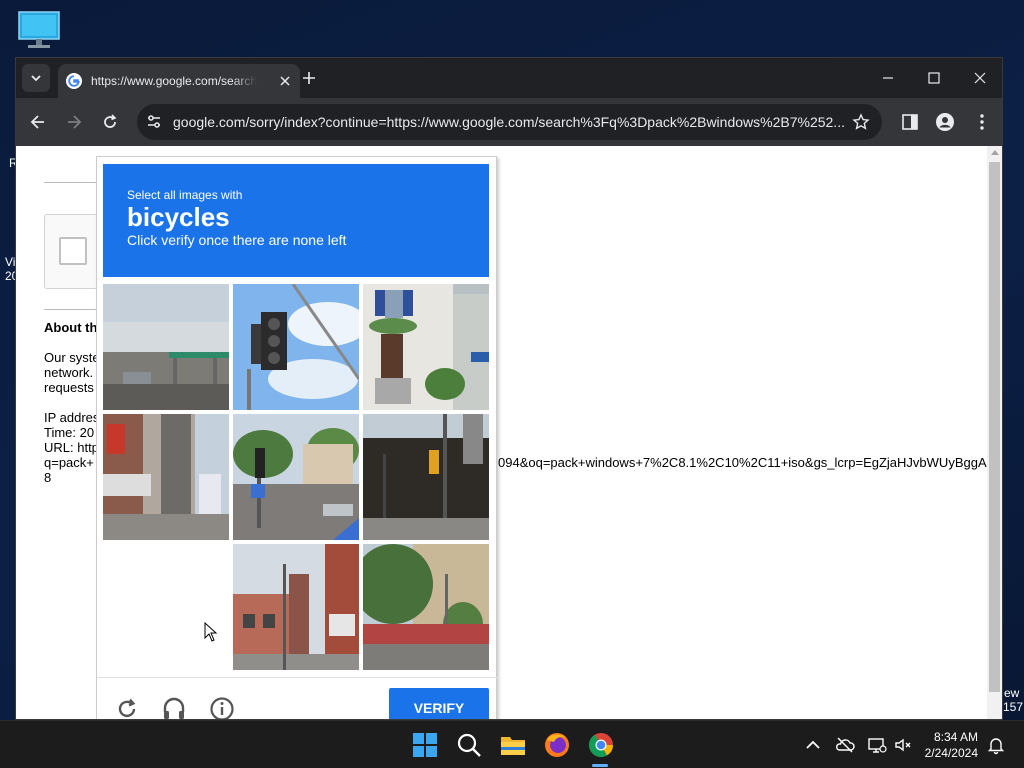 This screenshot has height=768, width=1024. I want to click on taskbar: 8:34 AM 2/24/2024, so click(512, 744).